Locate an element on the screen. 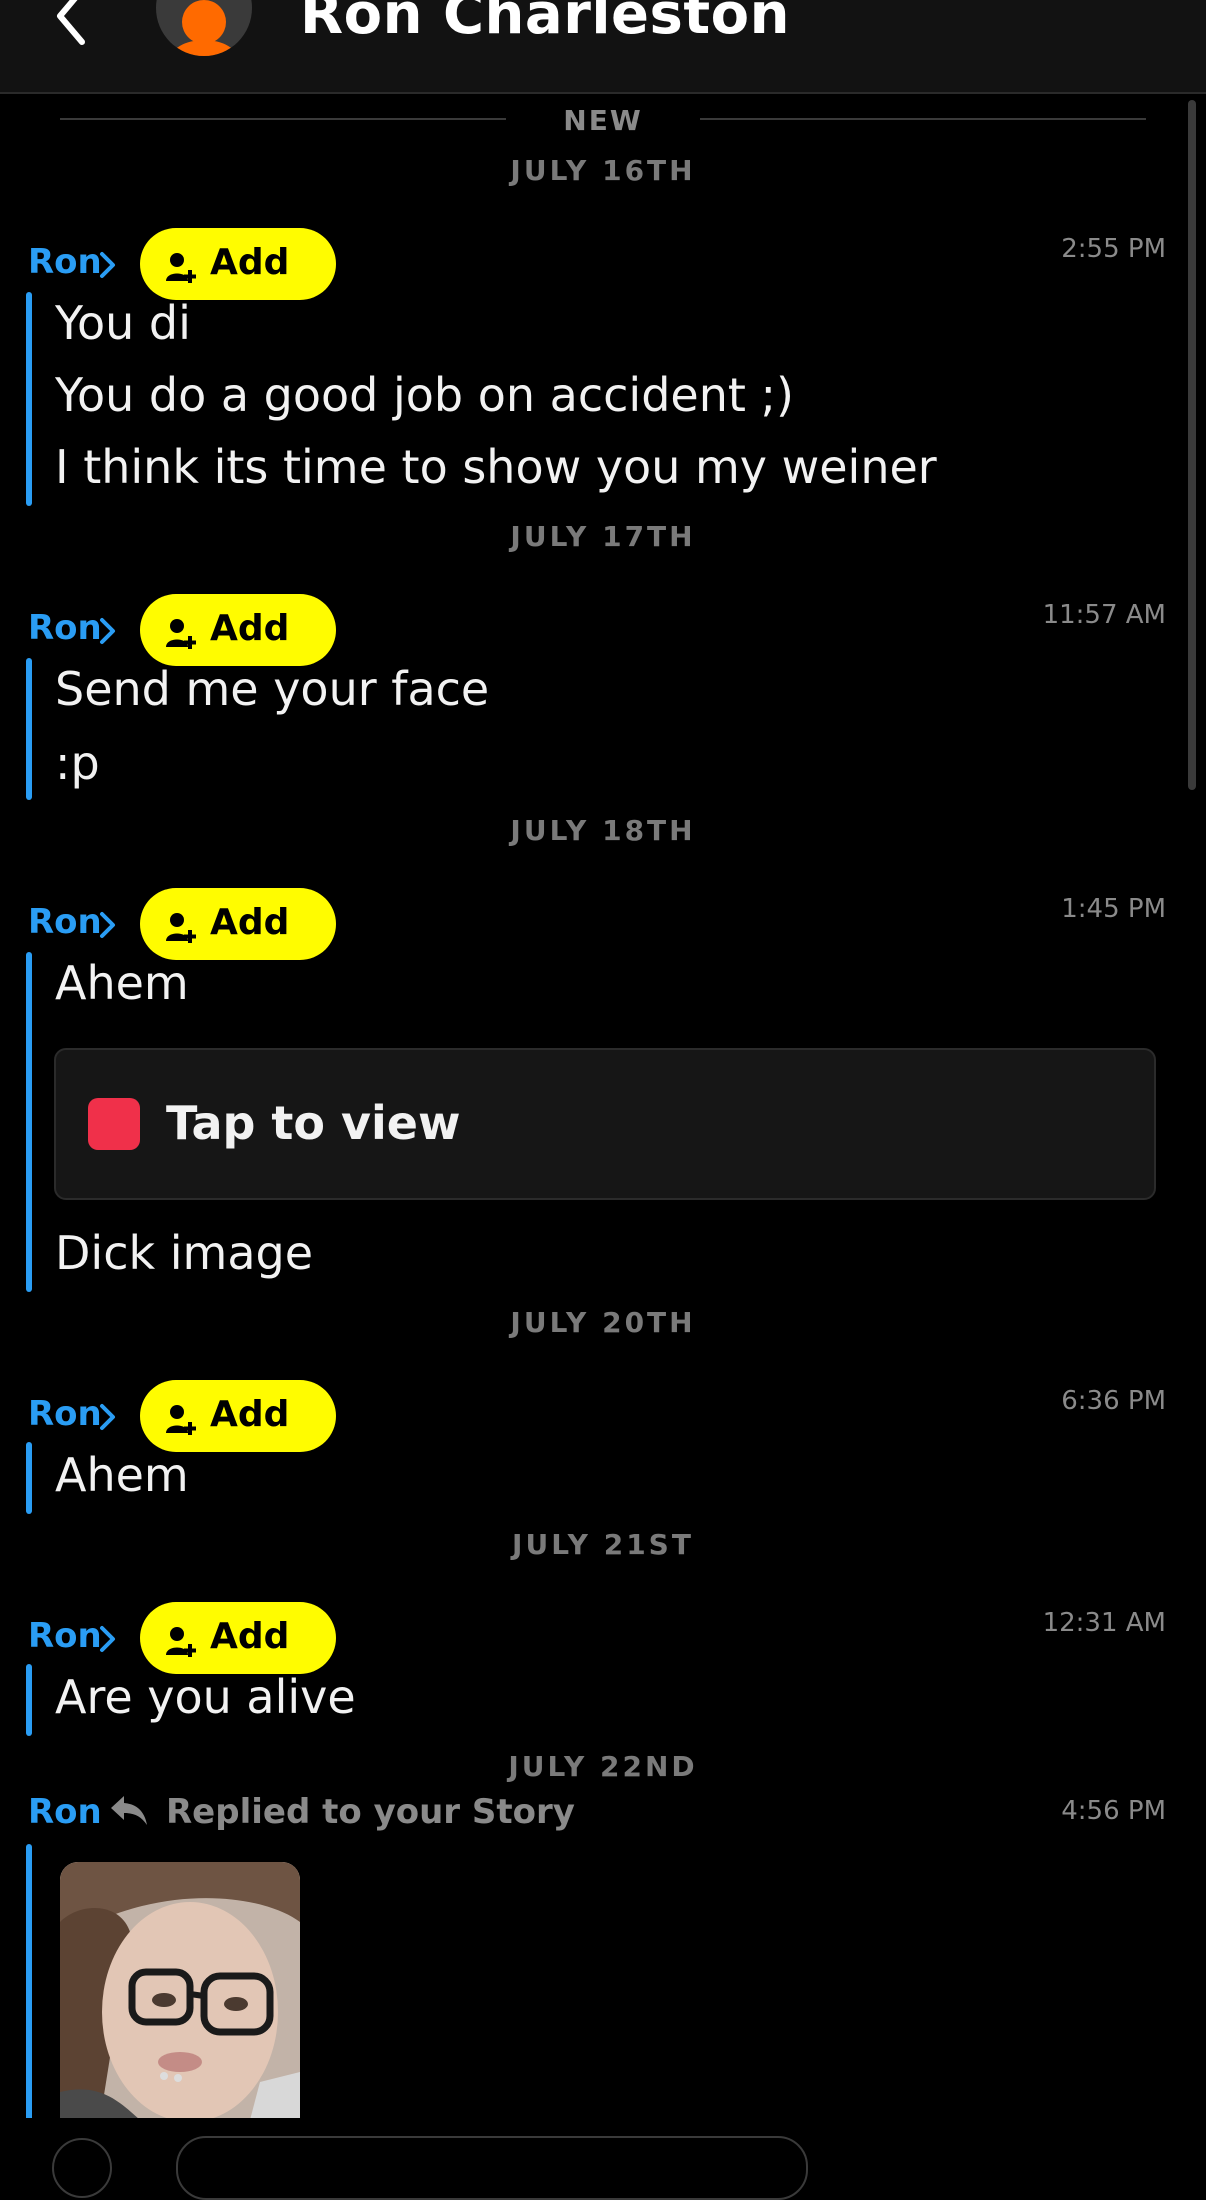  snap-status-icon is located at coordinates (114, 1124).